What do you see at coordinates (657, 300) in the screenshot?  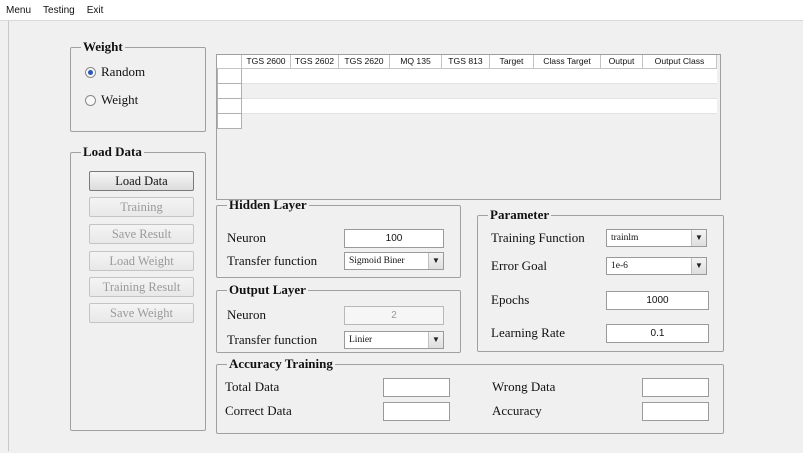 I see `epochs-input: 1000` at bounding box center [657, 300].